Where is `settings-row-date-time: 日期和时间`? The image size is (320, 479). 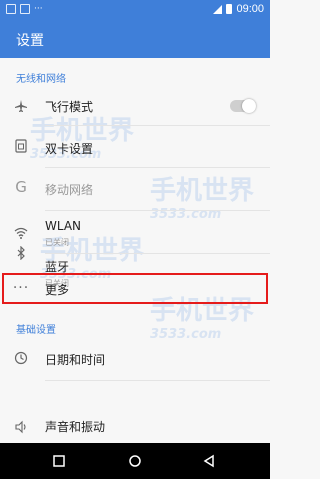
settings-row-date-time: 日期和时间 is located at coordinates (135, 358).